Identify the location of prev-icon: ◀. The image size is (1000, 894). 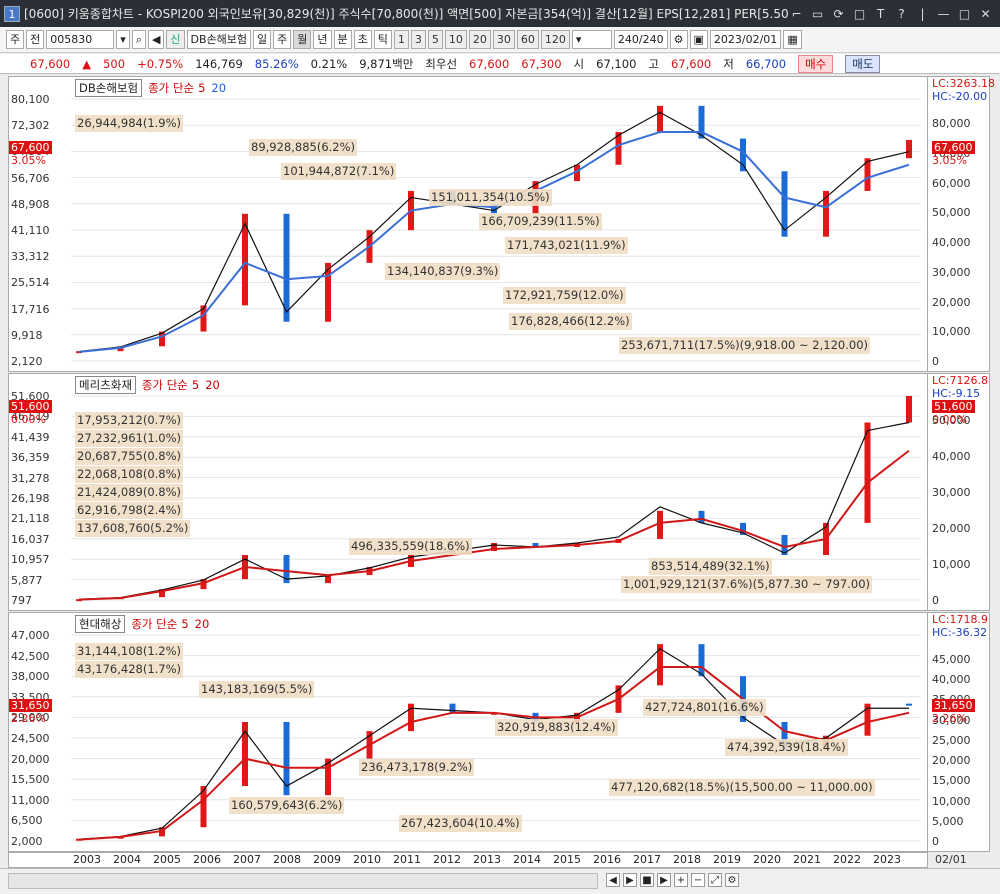
(613, 880).